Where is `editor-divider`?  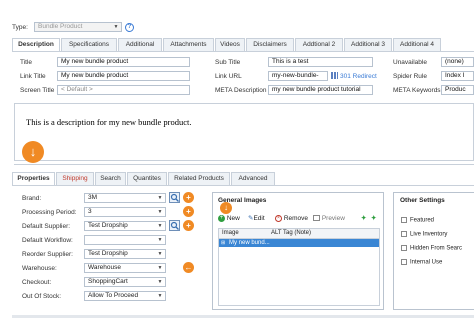
editor-divider is located at coordinates (244, 164).